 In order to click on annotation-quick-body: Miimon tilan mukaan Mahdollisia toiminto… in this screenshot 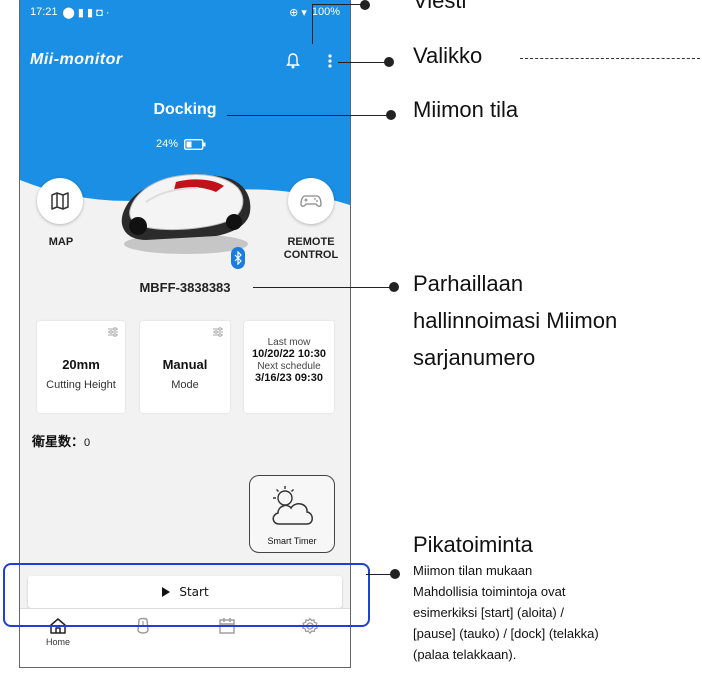, I will do `click(506, 612)`.